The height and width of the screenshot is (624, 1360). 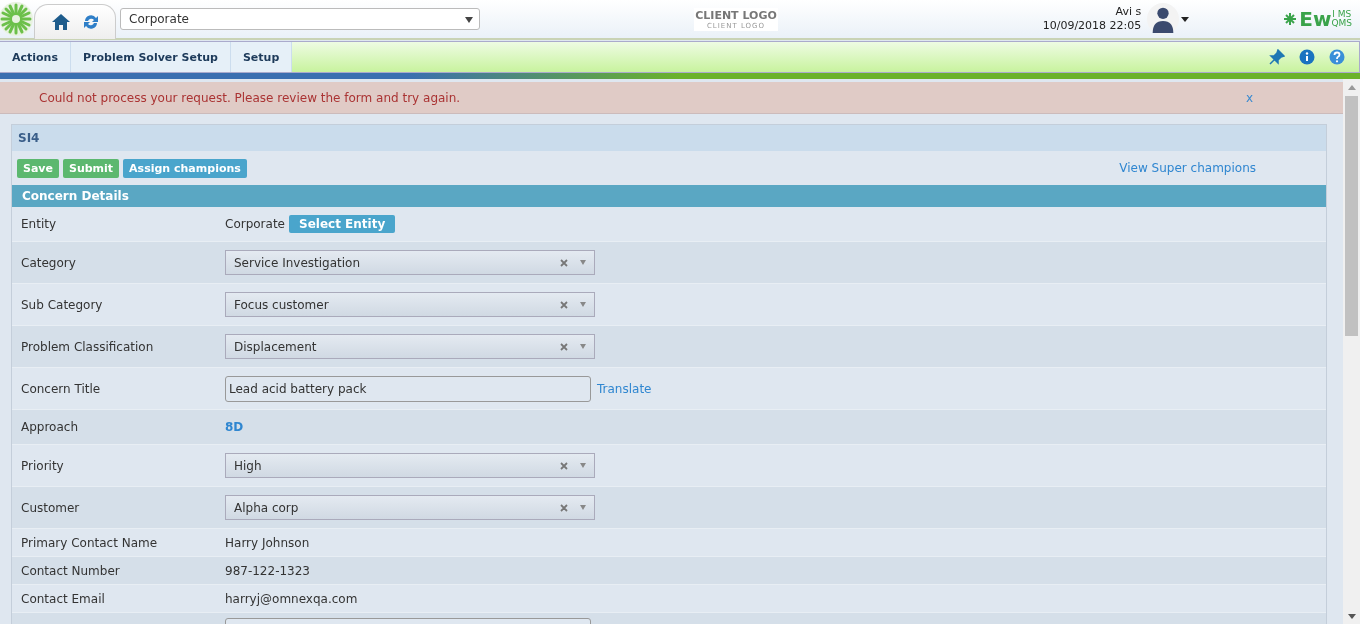 What do you see at coordinates (267, 570) in the screenshot?
I see `field-value: 987-122-1323` at bounding box center [267, 570].